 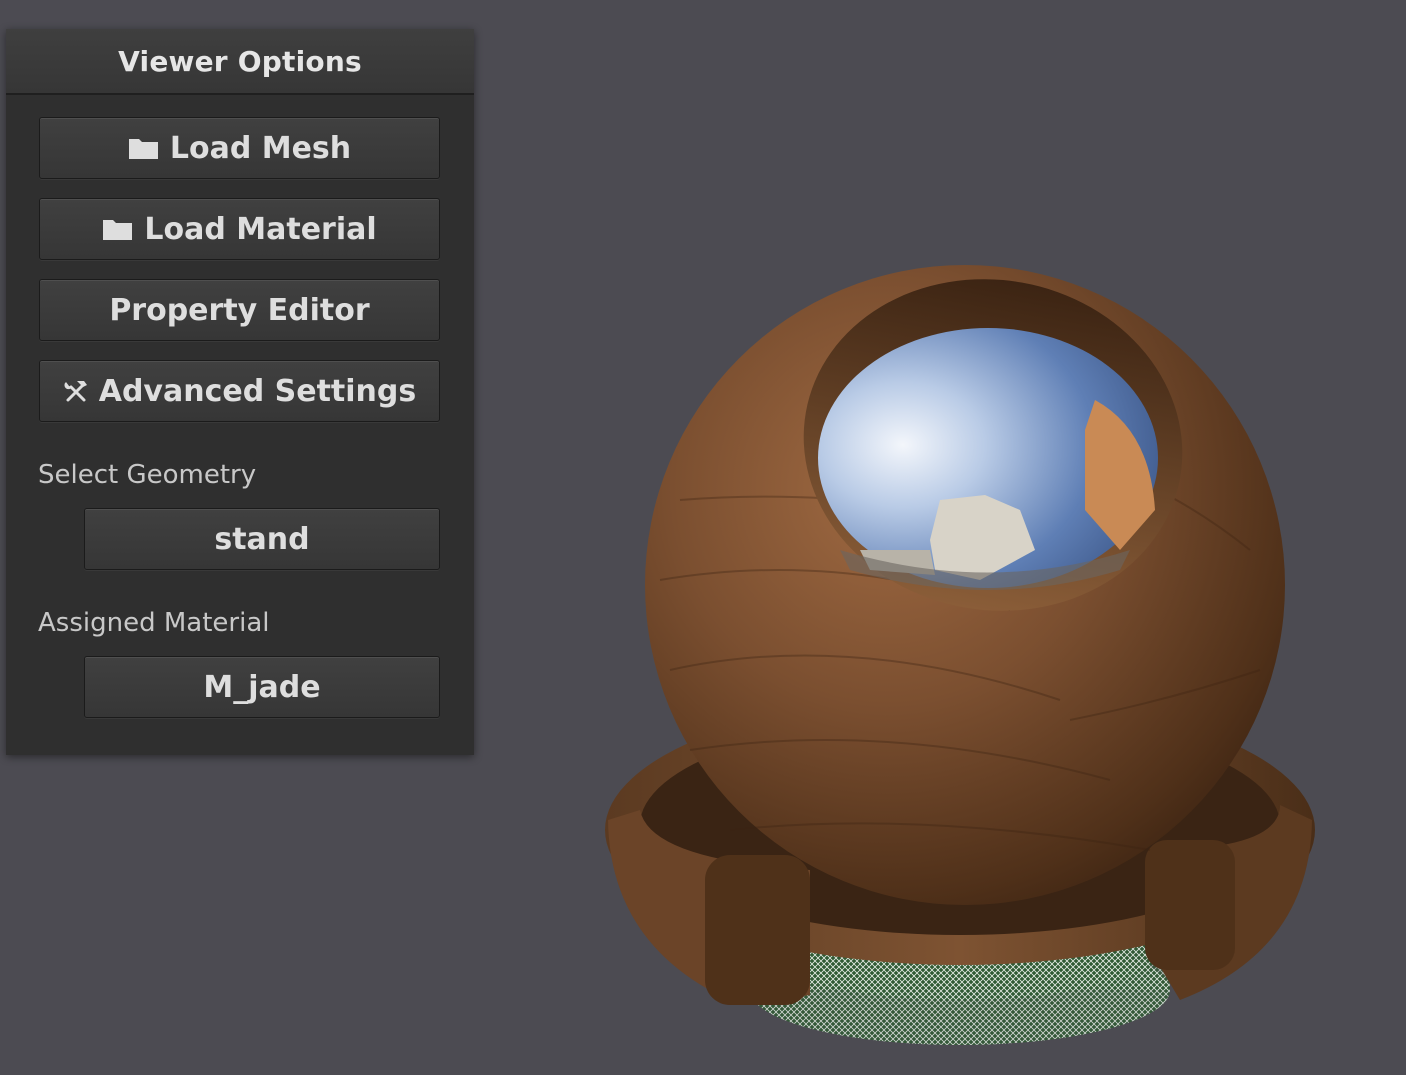 I want to click on load-mesh-label: Load Mesh, so click(x=260, y=148).